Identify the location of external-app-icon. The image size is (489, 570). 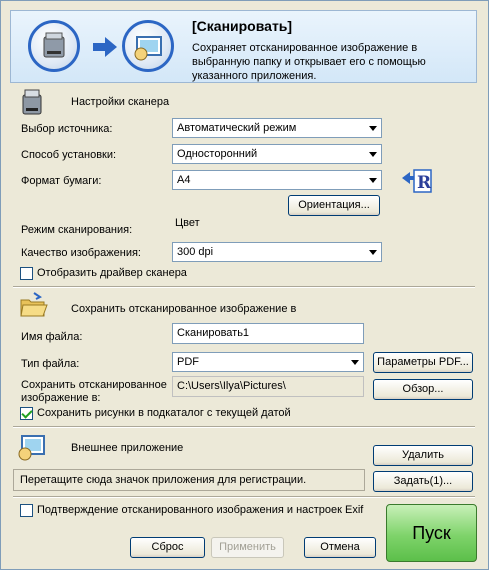
(32, 448).